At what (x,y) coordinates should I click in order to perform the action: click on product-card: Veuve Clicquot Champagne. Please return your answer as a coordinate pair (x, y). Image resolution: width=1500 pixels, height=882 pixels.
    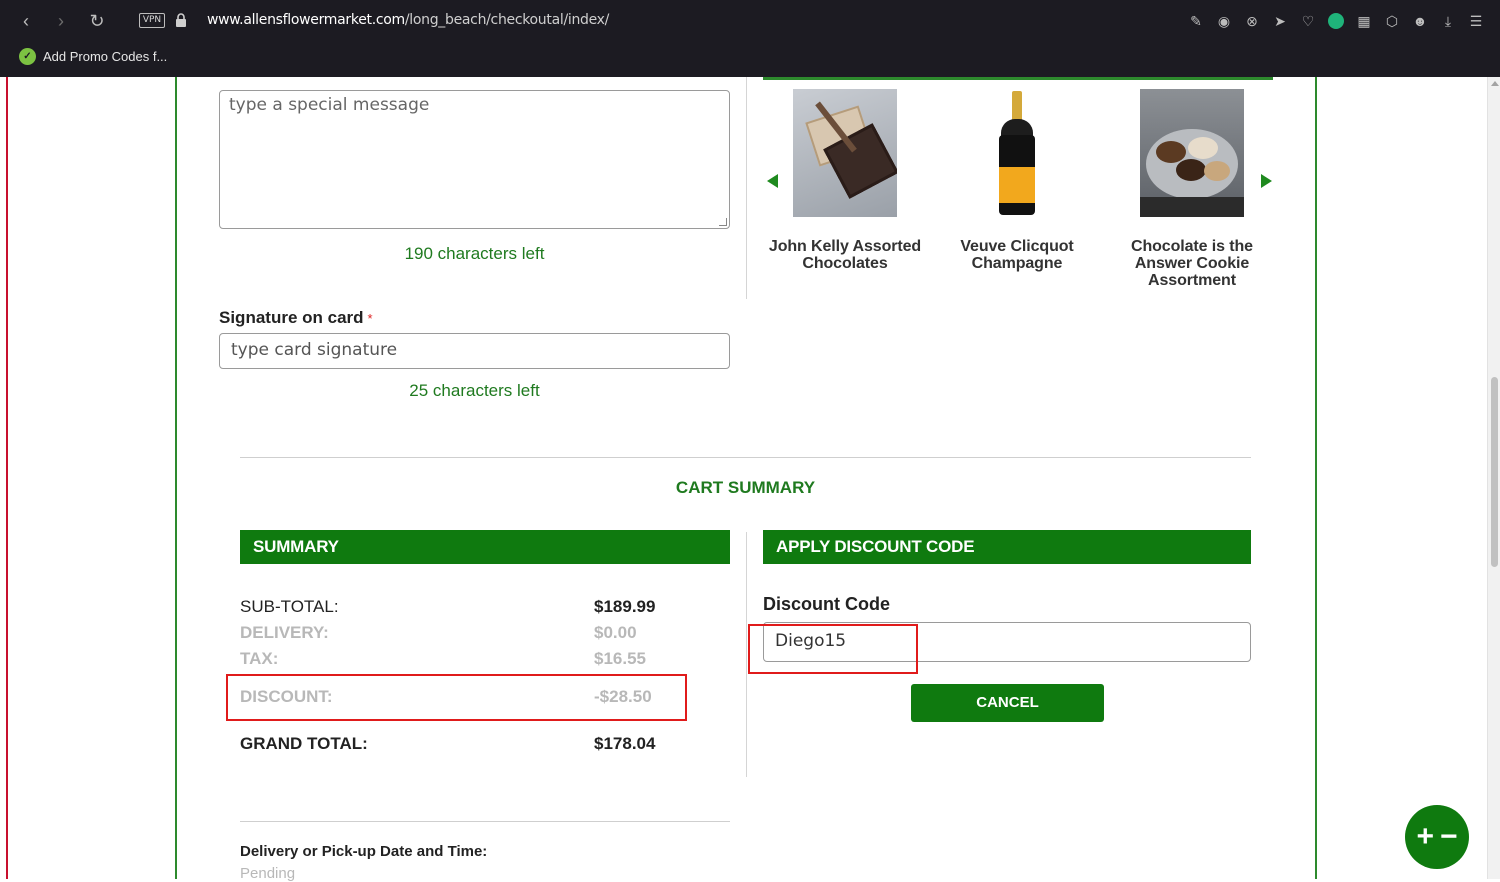
    Looking at the image, I should click on (1017, 180).